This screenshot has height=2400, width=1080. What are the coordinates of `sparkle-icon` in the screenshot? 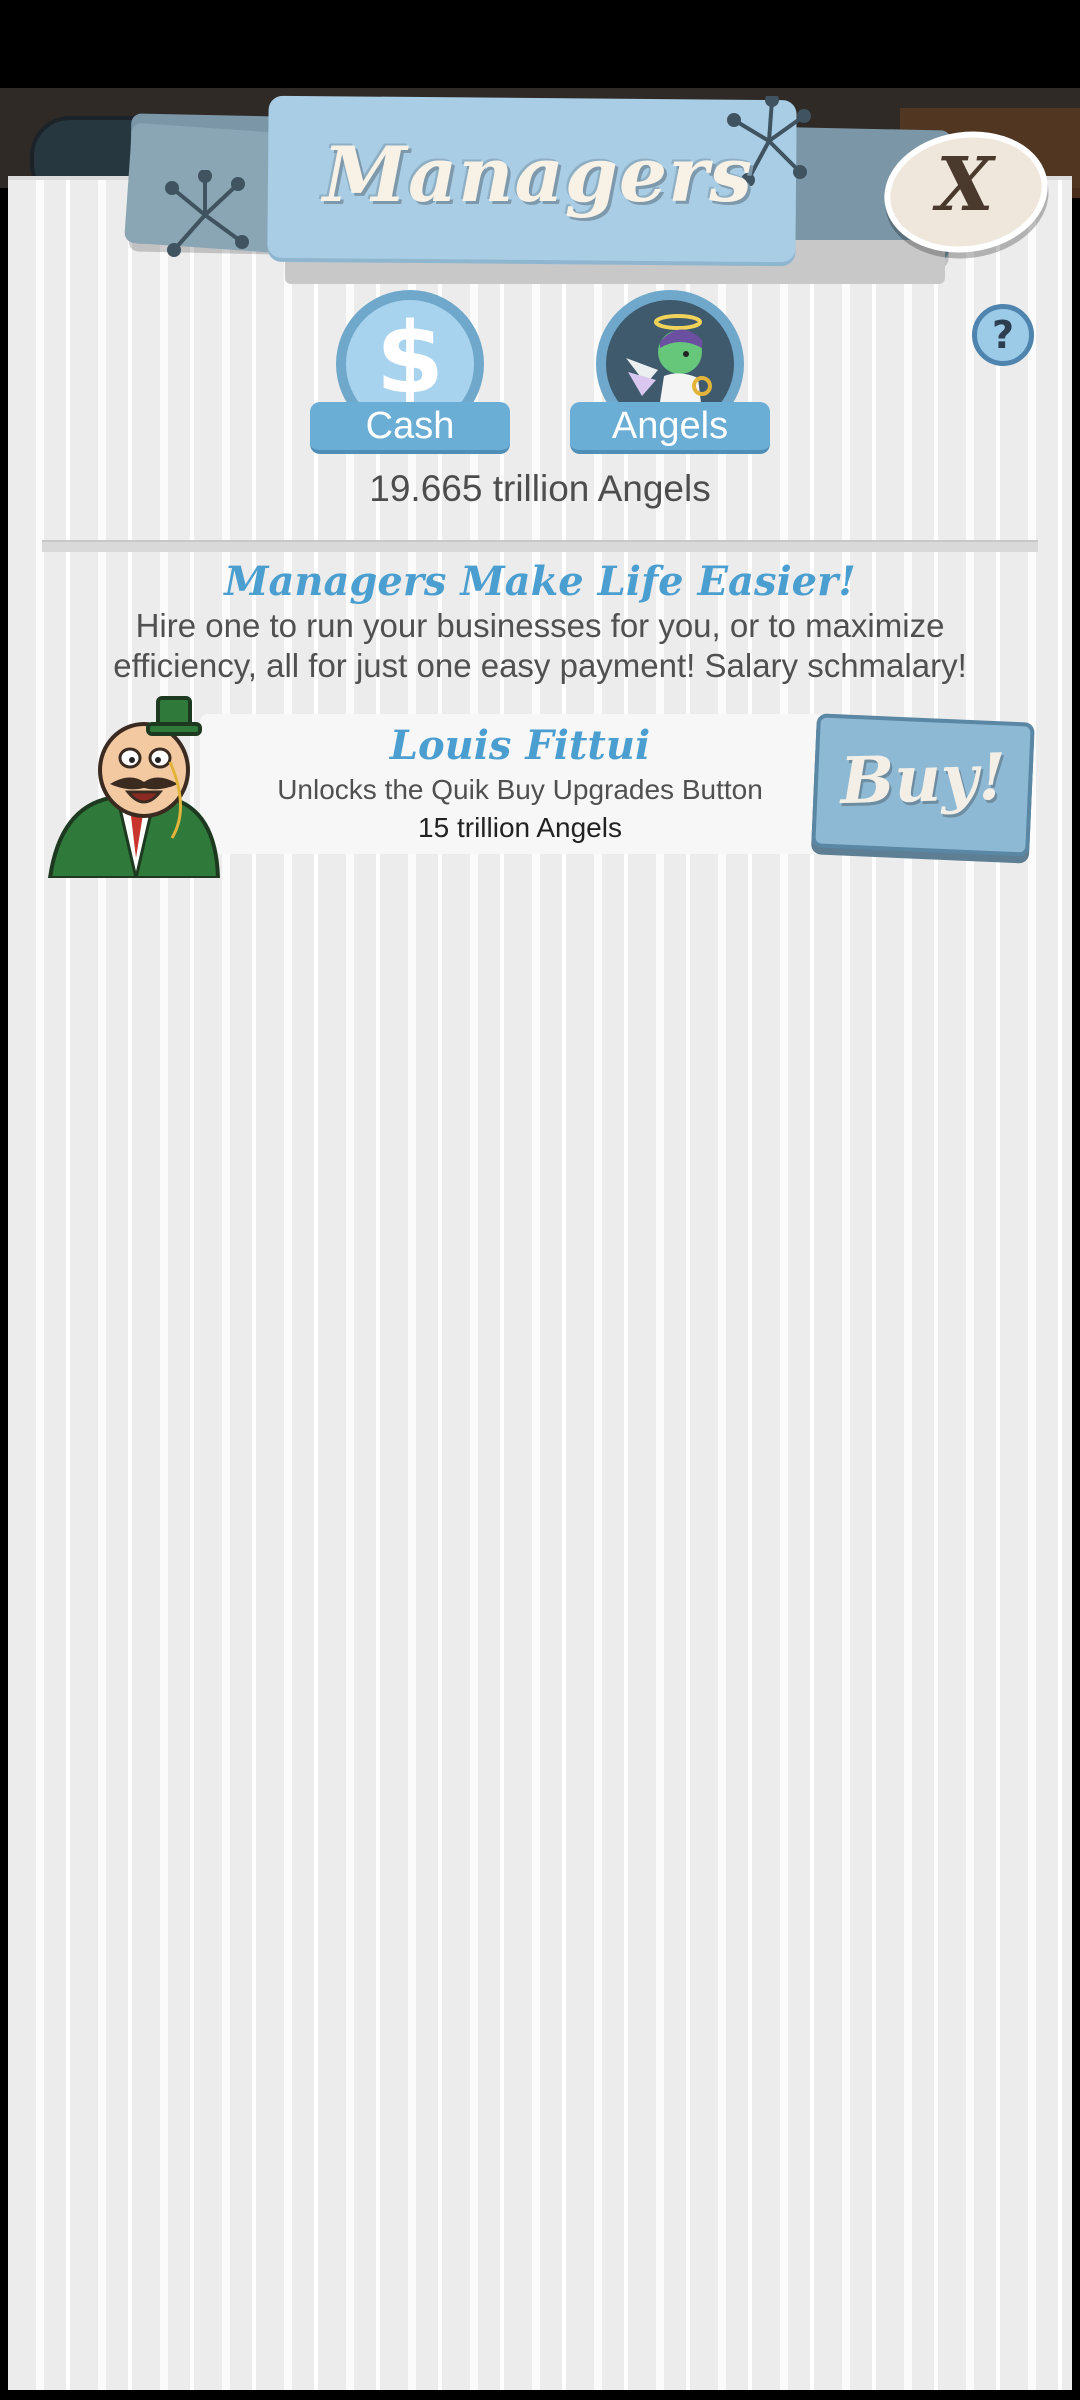 It's located at (207, 213).